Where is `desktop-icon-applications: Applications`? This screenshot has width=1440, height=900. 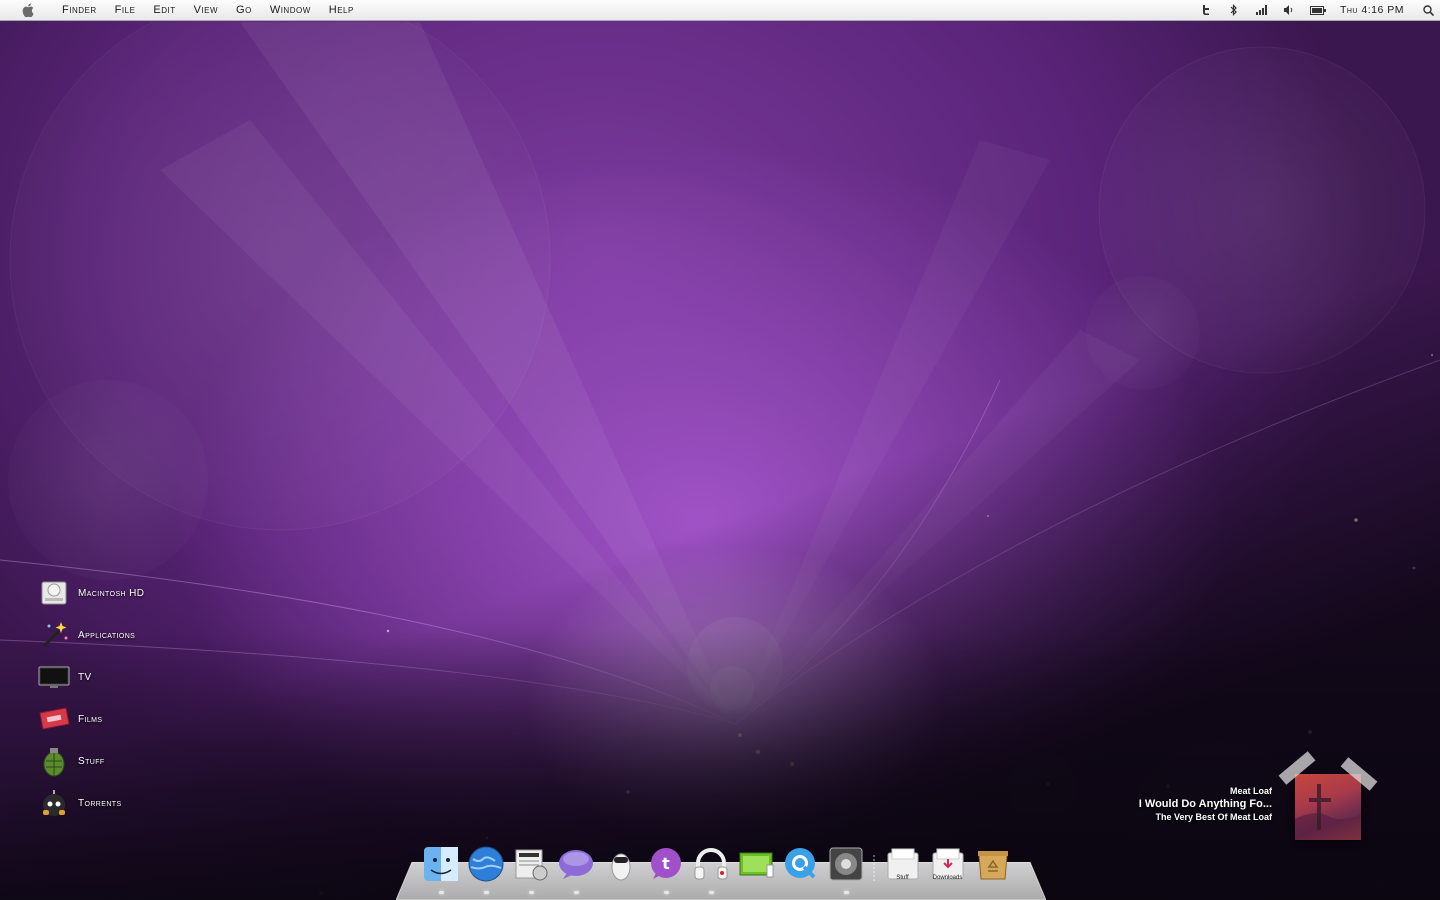 desktop-icon-applications: Applications is located at coordinates (90, 635).